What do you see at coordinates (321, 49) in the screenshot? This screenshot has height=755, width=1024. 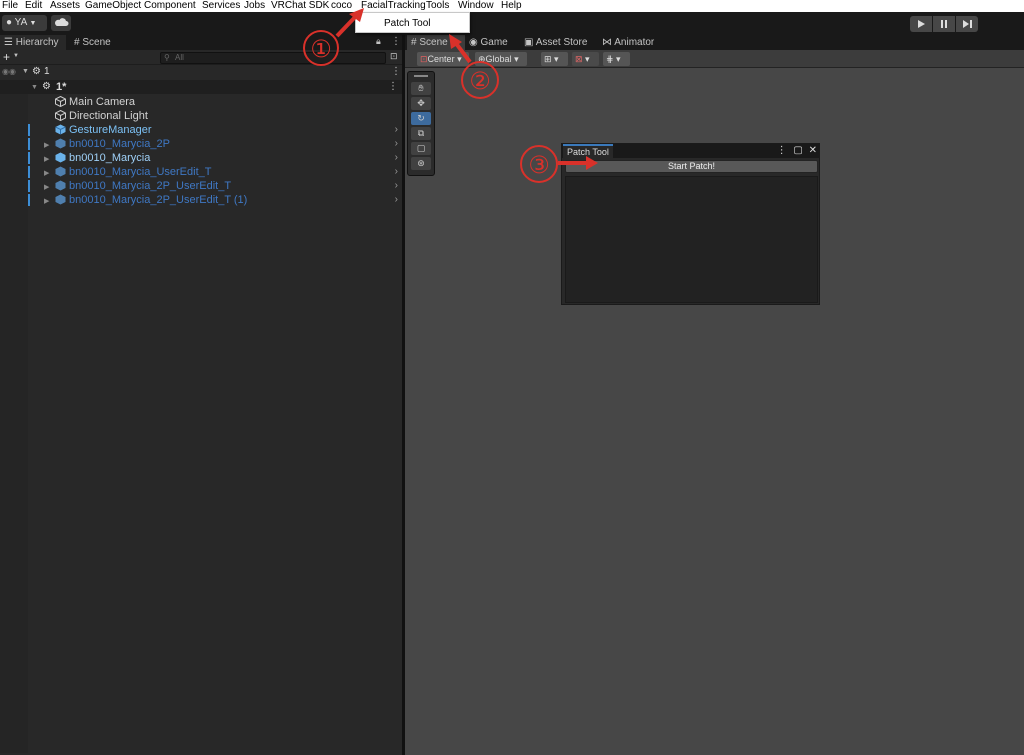 I see `svg-text: ①` at bounding box center [321, 49].